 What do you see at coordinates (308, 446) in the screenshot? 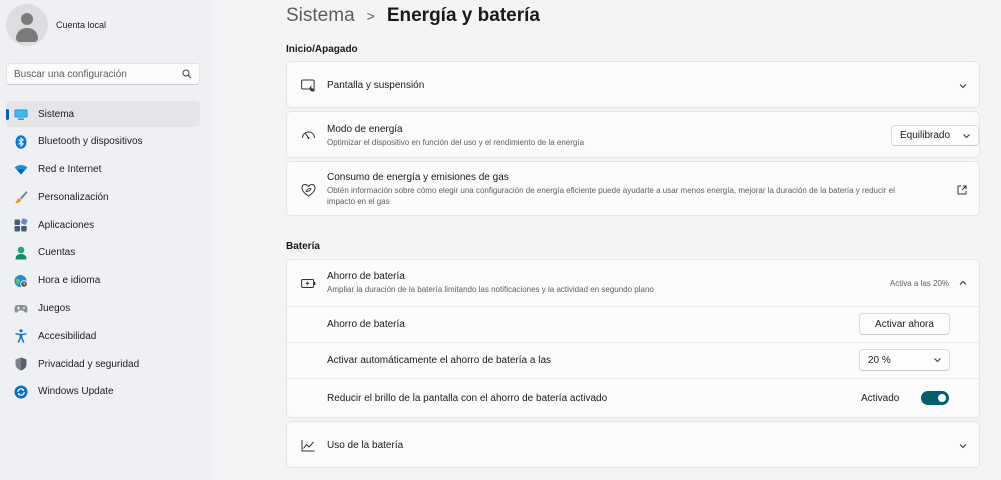
I see `chart-icon` at bounding box center [308, 446].